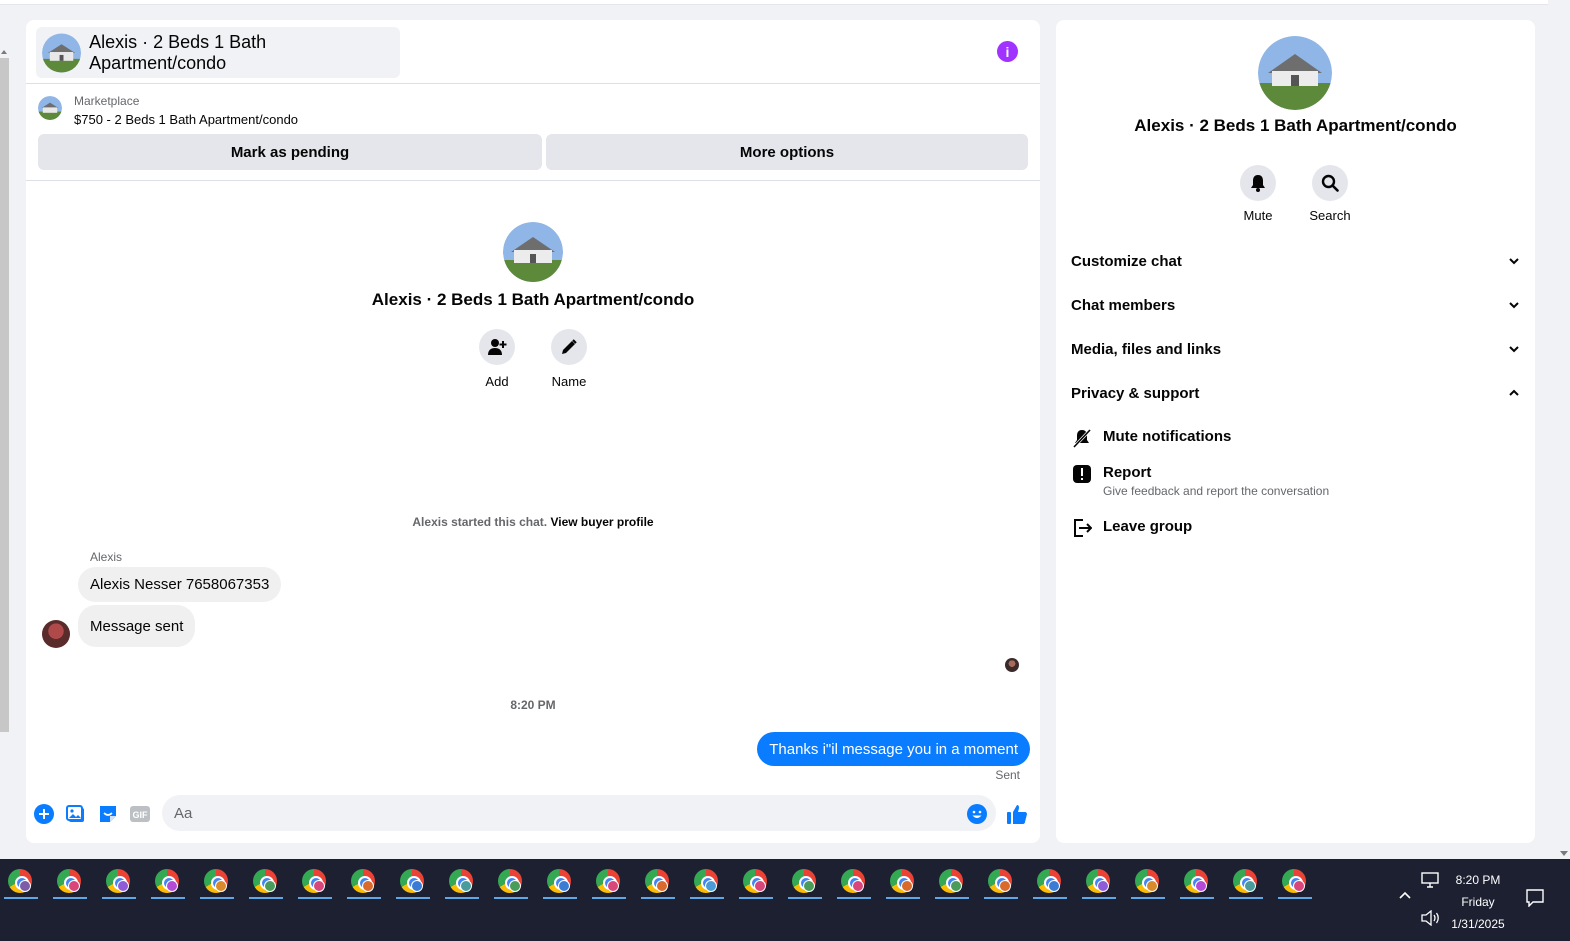 The width and height of the screenshot is (1570, 941). Describe the element at coordinates (1405, 896) in the screenshot. I see `tray-chevron-up-icon` at that location.